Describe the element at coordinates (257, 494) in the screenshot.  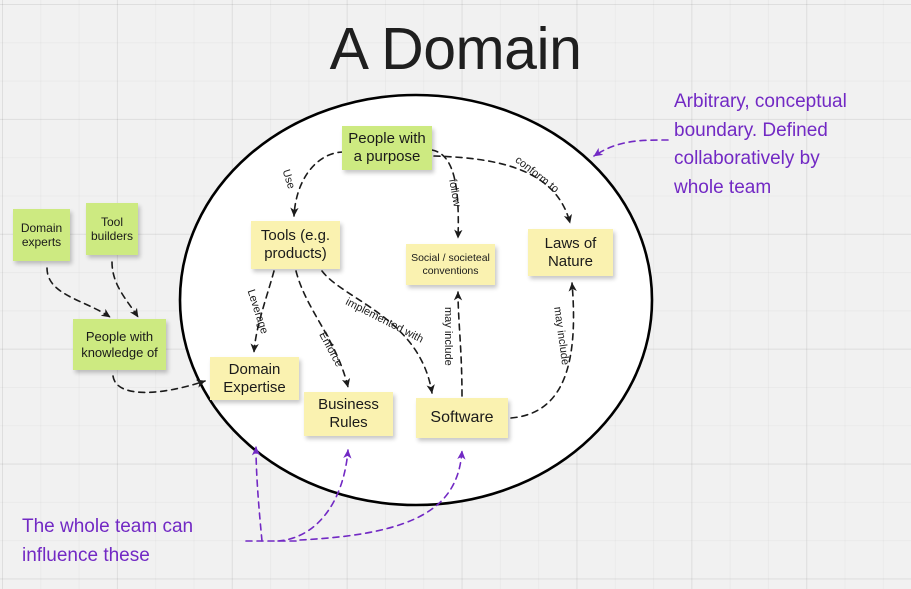
I see `edge-influence-to-domain-expertise` at that location.